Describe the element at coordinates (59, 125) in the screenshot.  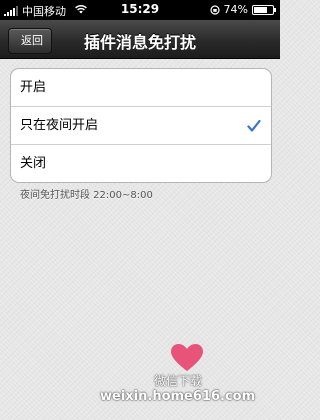
I see `option-label: 只在夜间开启` at that location.